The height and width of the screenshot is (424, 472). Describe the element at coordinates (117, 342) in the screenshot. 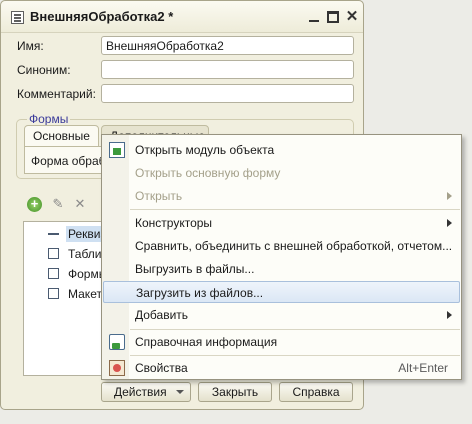

I see `help-info-icon` at that location.